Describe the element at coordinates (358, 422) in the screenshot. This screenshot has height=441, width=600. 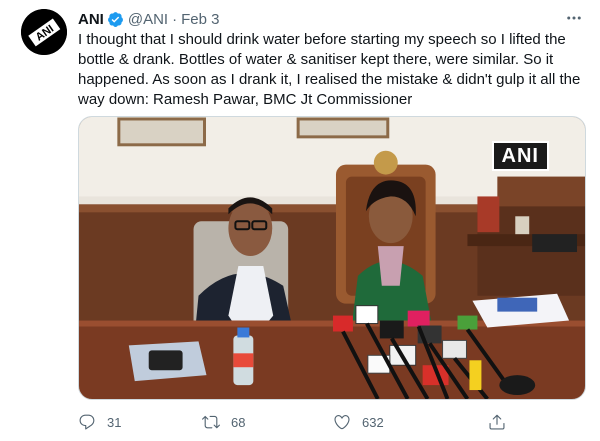
I see `like-button: 632` at that location.